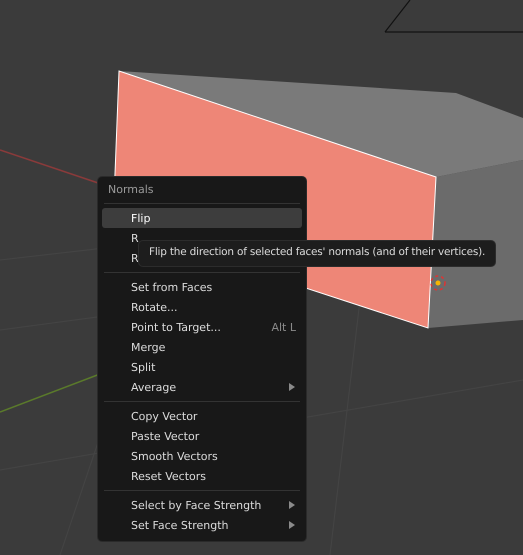  What do you see at coordinates (317, 253) in the screenshot?
I see `tooltip: Flip the direction of selected faces' normals (and of their vertices).` at bounding box center [317, 253].